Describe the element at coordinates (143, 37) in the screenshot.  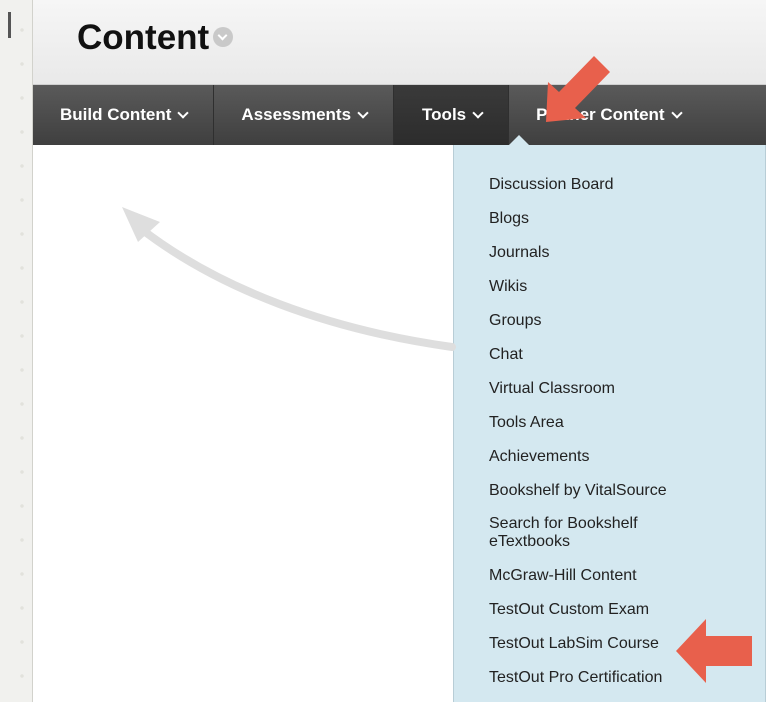
I see `page-title: Content` at that location.